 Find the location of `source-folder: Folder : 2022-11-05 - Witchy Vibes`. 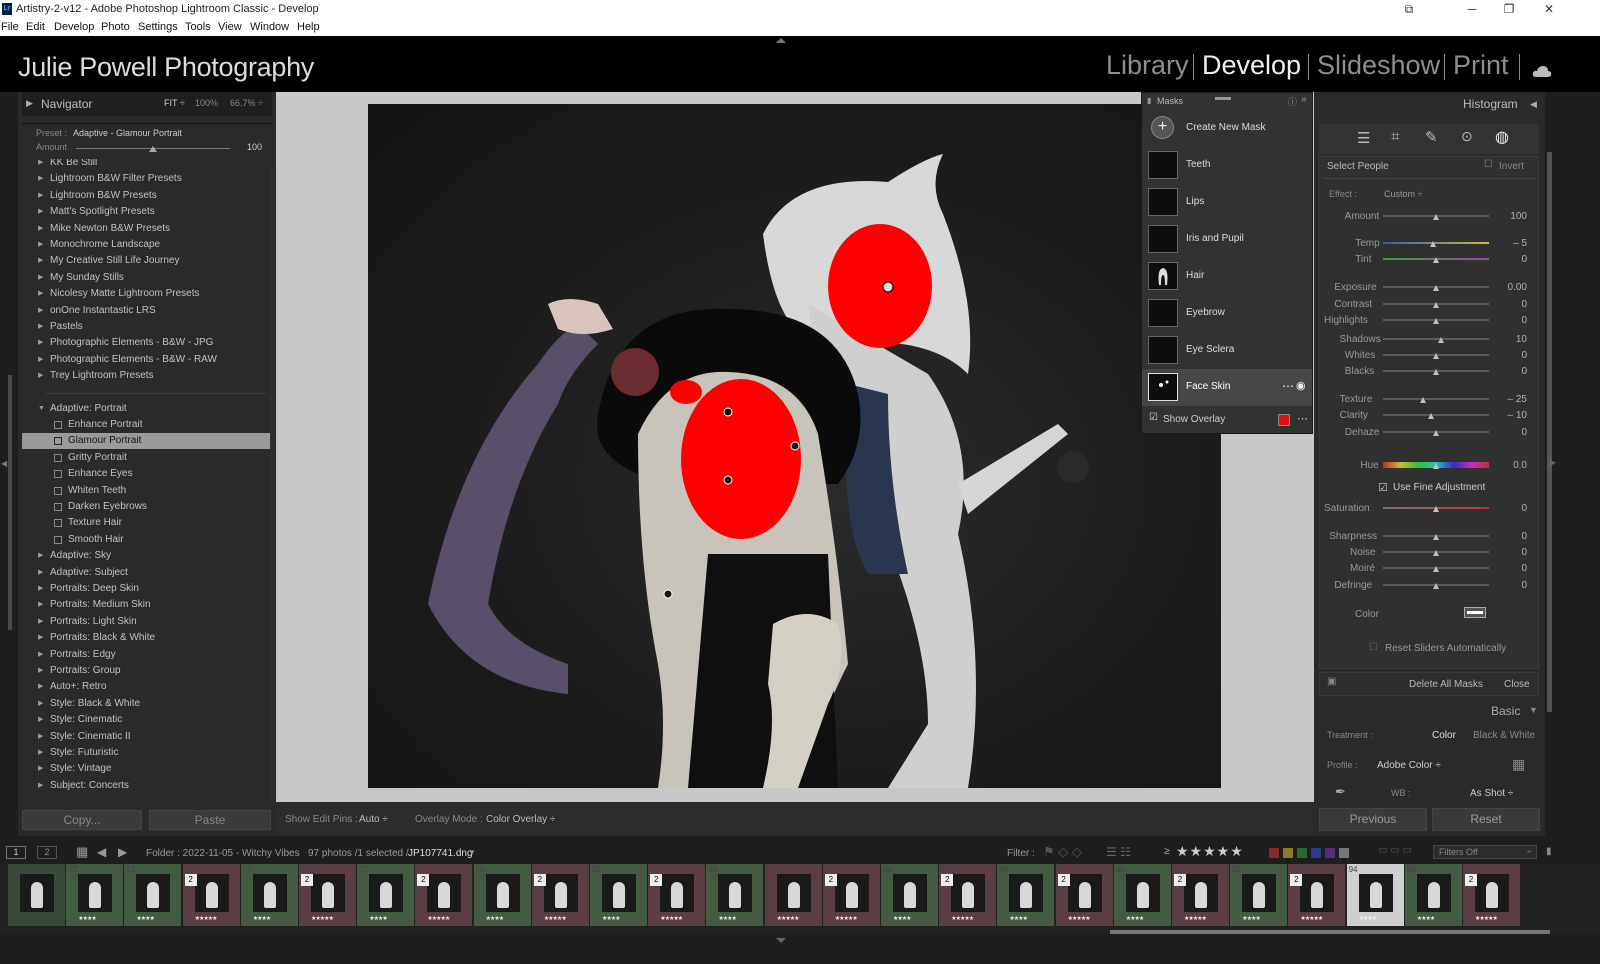

source-folder: Folder : 2022-11-05 - Witchy Vibes is located at coordinates (223, 853).